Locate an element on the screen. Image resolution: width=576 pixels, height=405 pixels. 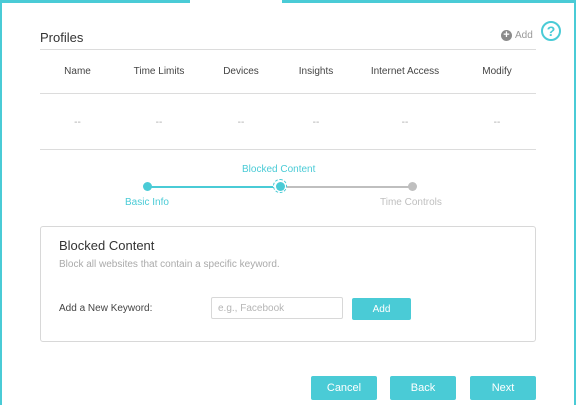
window-border-left is located at coordinates (1, 202).